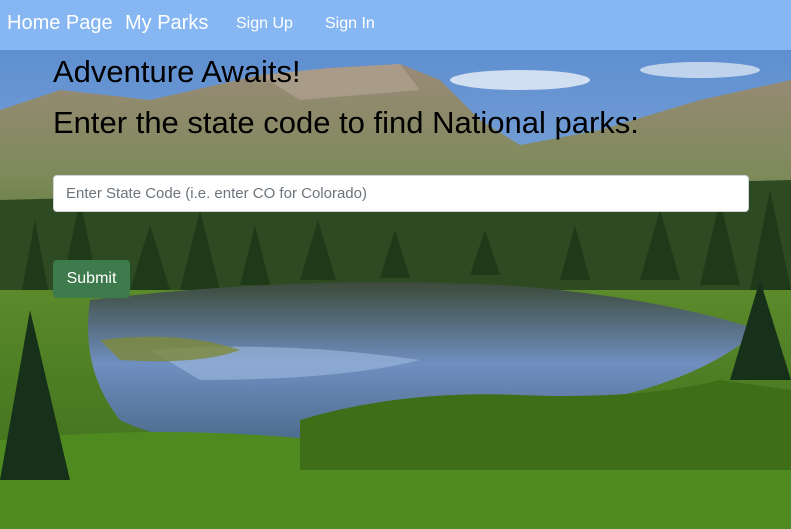 This screenshot has width=791, height=529. I want to click on state-code-input, so click(401, 193).